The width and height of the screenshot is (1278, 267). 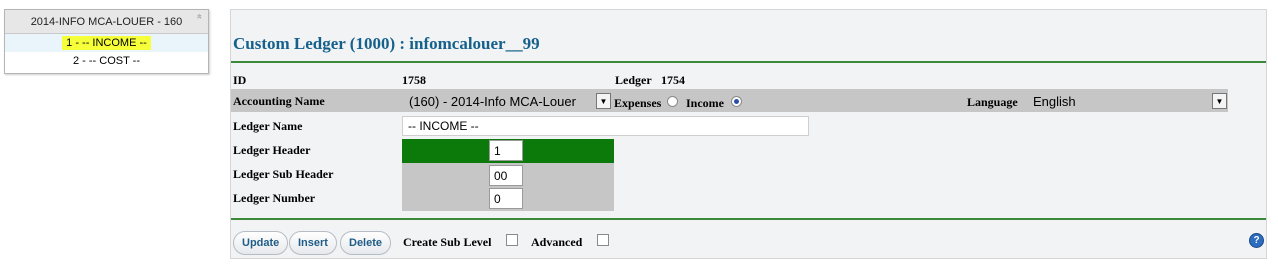 What do you see at coordinates (279, 101) in the screenshot?
I see `accounting-name-label: Accounting Name` at bounding box center [279, 101].